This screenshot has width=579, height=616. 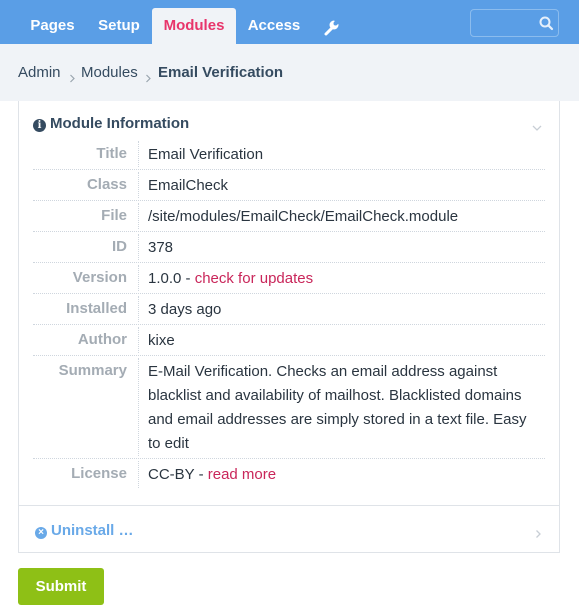 What do you see at coordinates (289, 340) in the screenshot?
I see `info-row-author: Author kixe` at bounding box center [289, 340].